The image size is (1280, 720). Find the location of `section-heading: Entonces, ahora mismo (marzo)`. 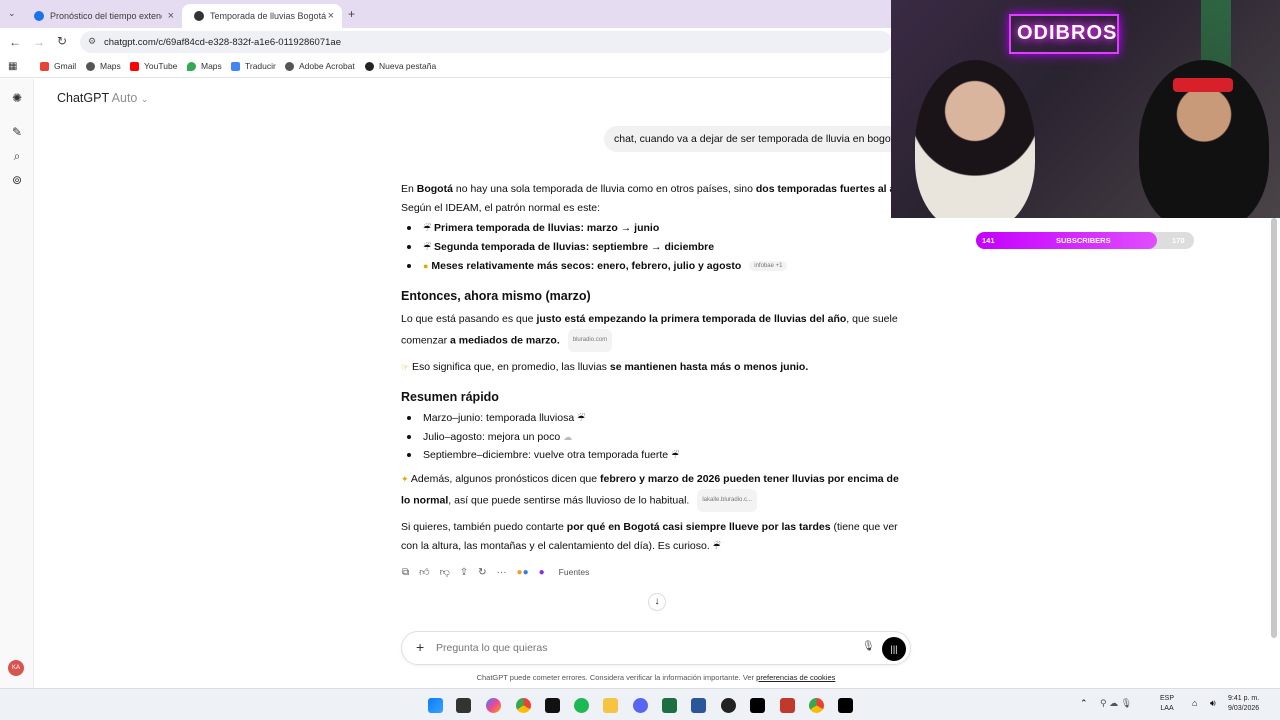

section-heading: Entonces, ahora mismo (marzo) is located at coordinates (496, 296).